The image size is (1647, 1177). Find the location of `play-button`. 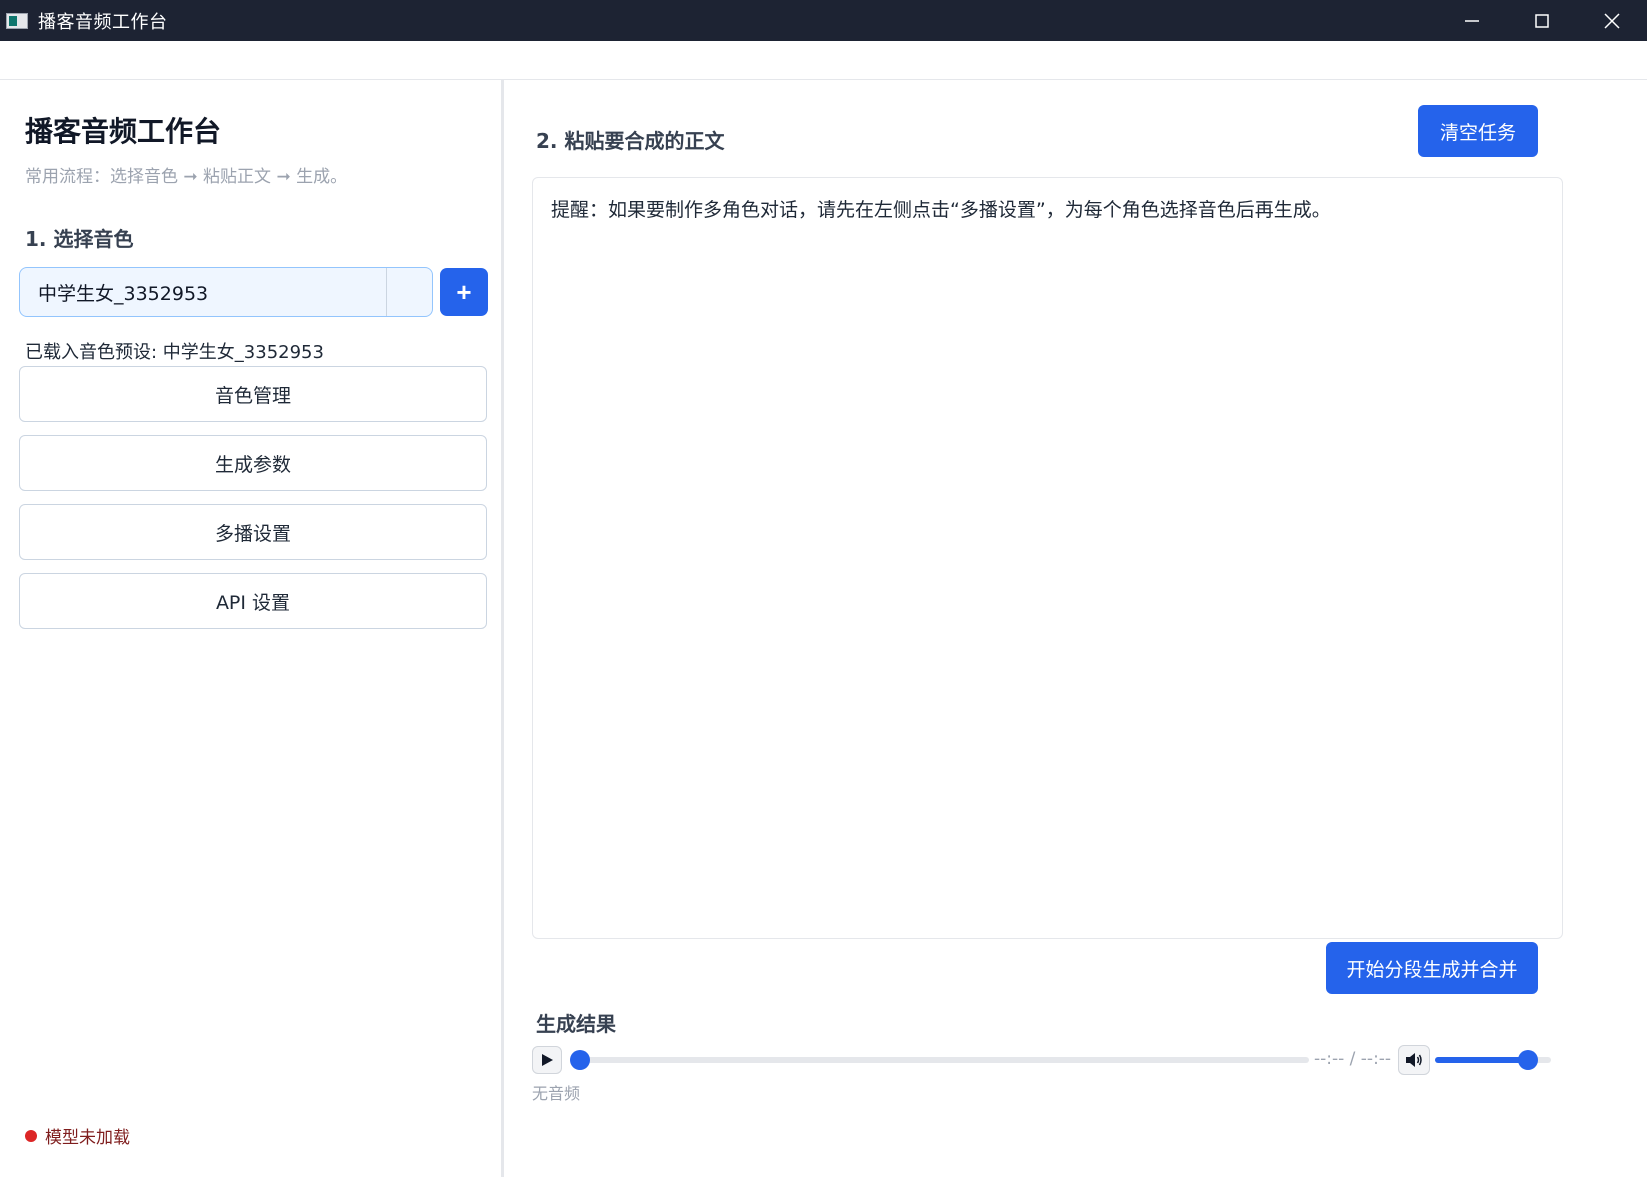

play-button is located at coordinates (547, 1060).